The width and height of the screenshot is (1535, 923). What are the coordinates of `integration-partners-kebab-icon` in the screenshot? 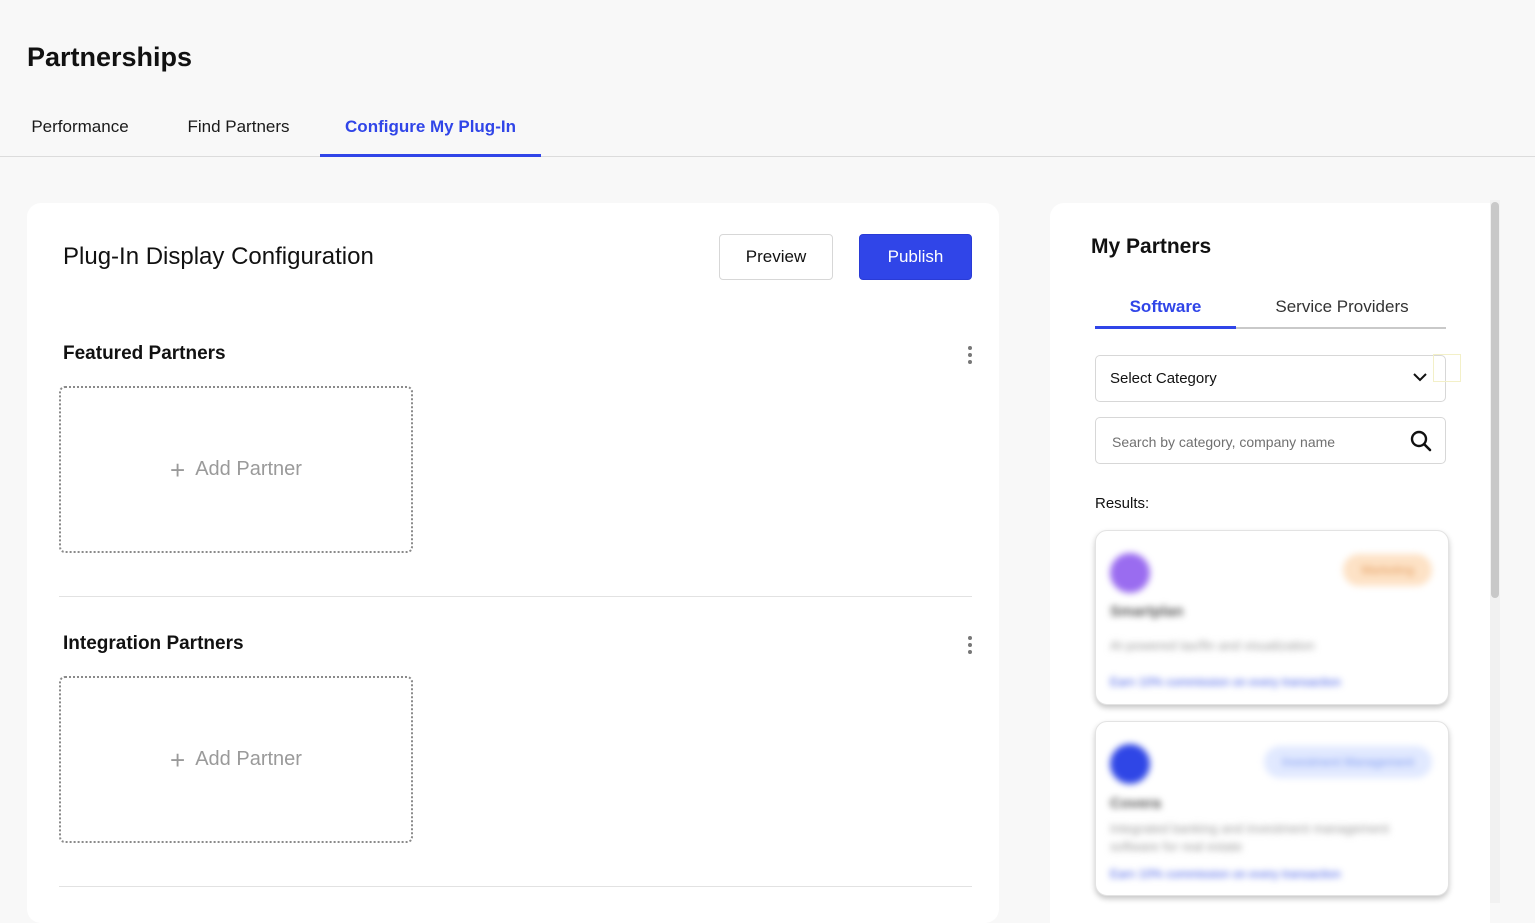 It's located at (970, 645).